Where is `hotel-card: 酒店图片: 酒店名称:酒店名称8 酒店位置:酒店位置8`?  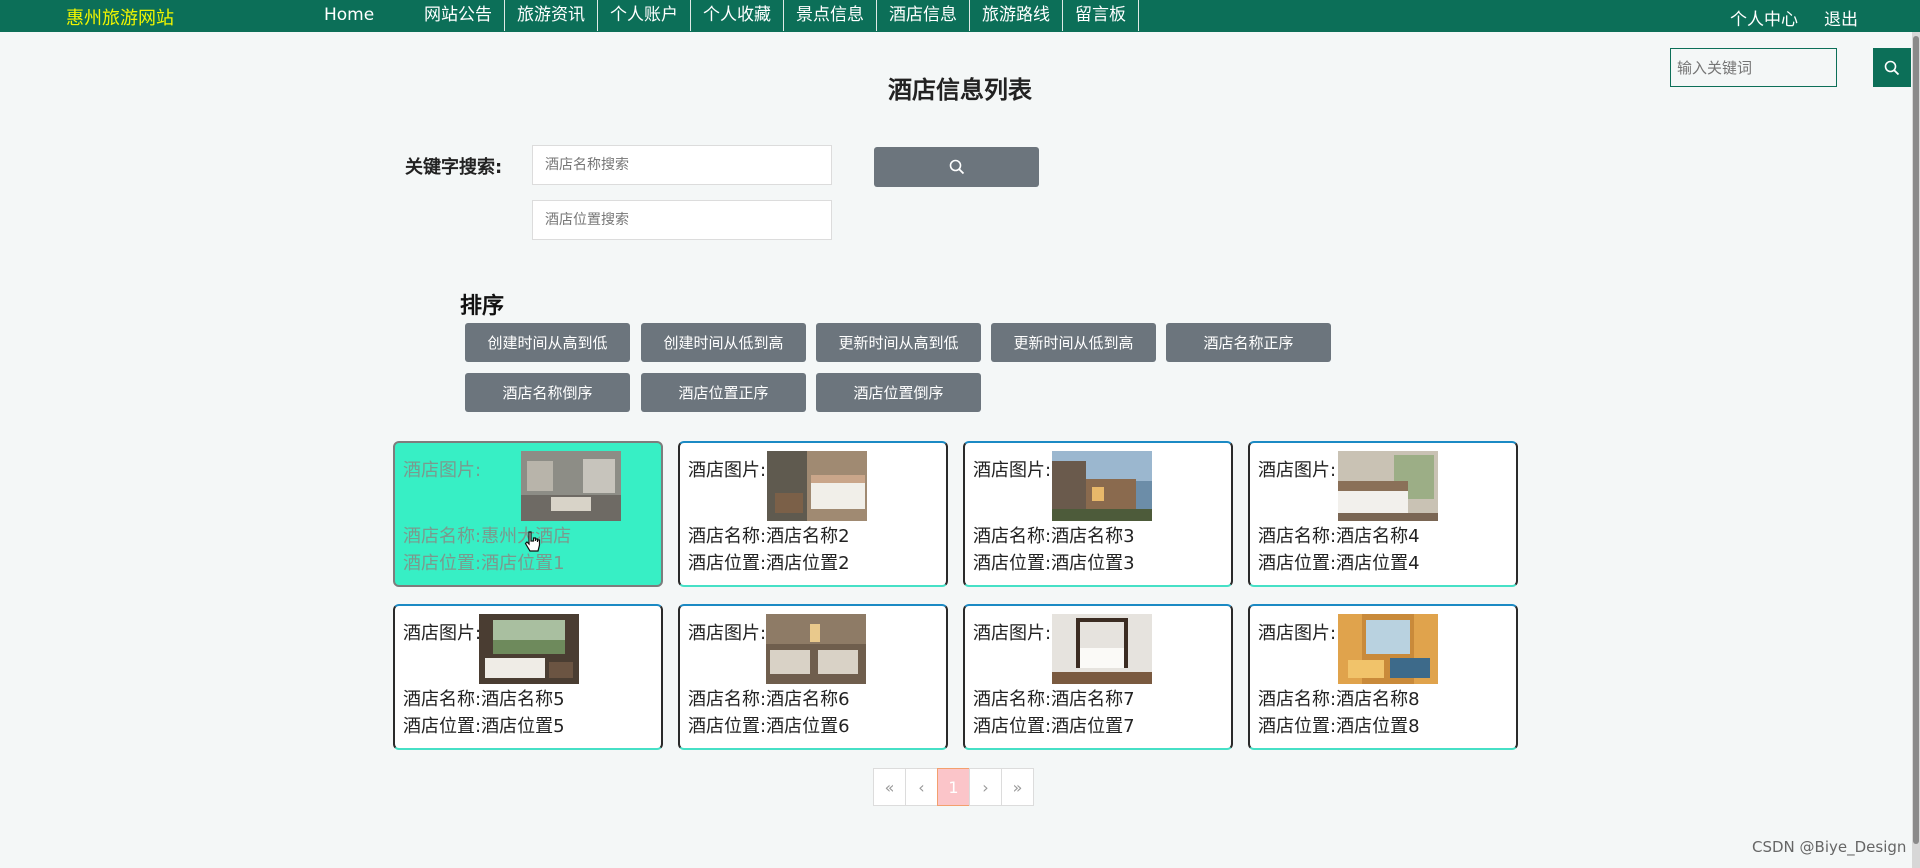 hotel-card: 酒店图片: 酒店名称:酒店名称8 酒店位置:酒店位置8 is located at coordinates (1383, 677).